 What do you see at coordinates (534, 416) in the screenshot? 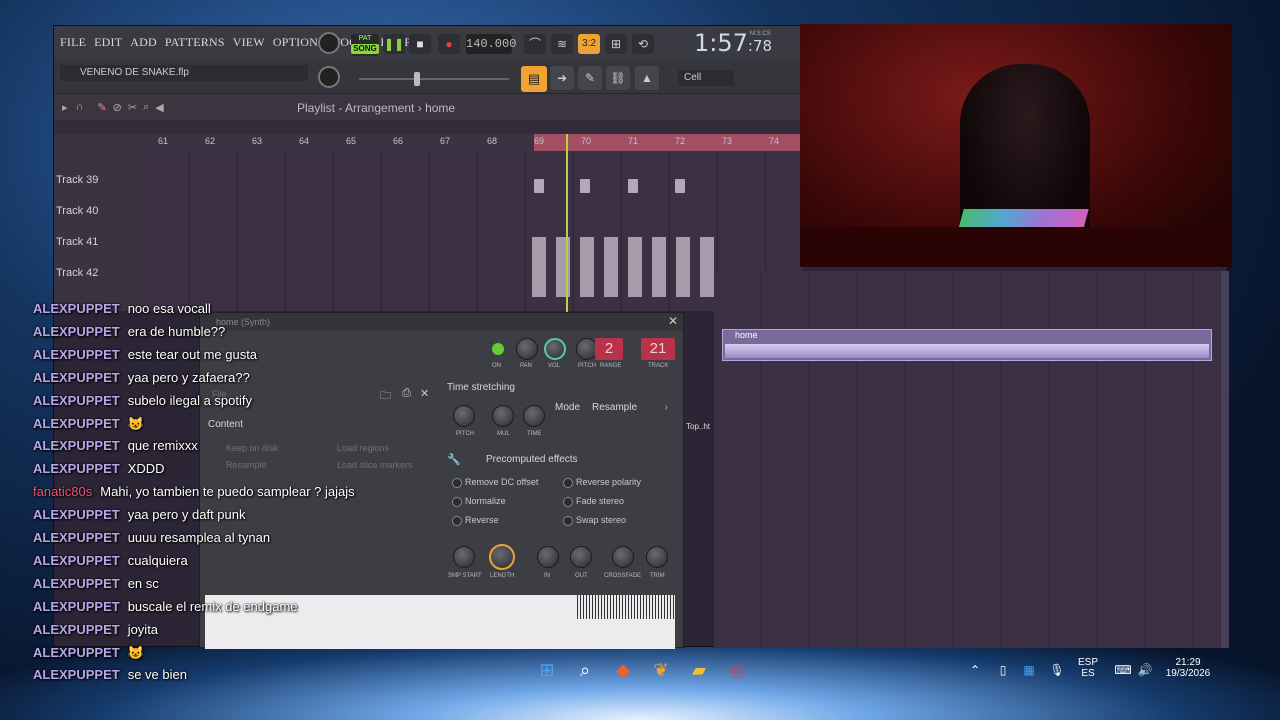
I see `time-knob` at bounding box center [534, 416].